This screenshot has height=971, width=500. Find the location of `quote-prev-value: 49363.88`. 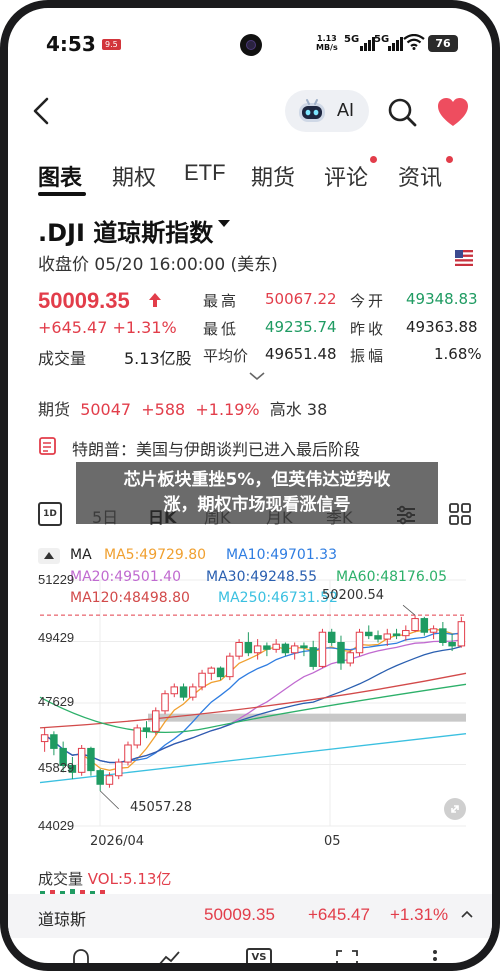

quote-prev-value: 49363.88 is located at coordinates (442, 327).